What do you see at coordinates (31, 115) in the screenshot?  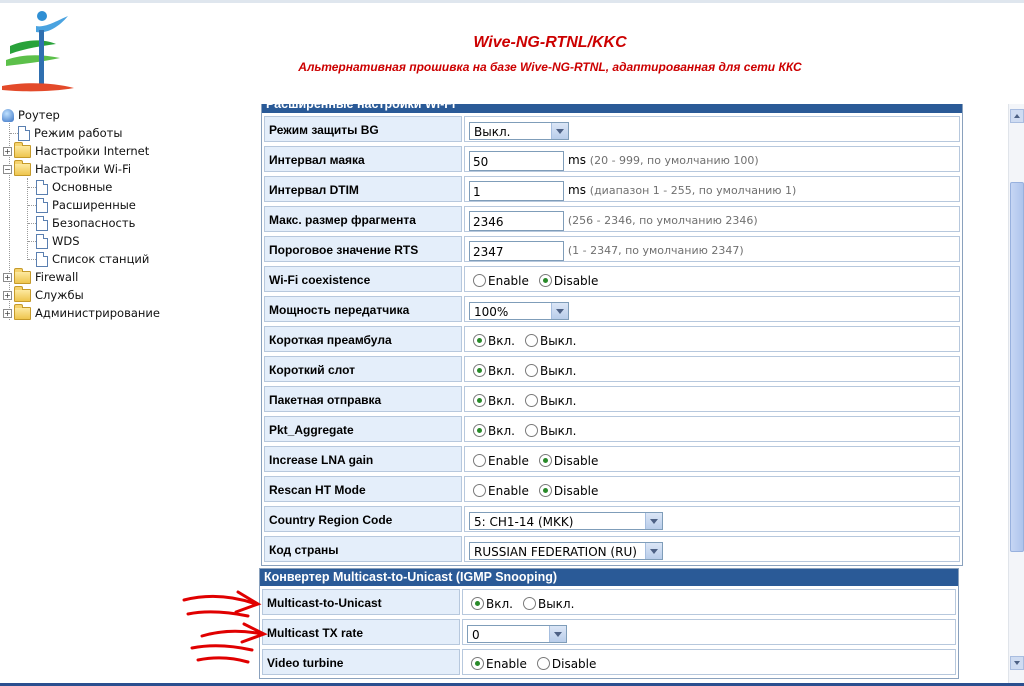 I see `tree-root-router: Роутер` at bounding box center [31, 115].